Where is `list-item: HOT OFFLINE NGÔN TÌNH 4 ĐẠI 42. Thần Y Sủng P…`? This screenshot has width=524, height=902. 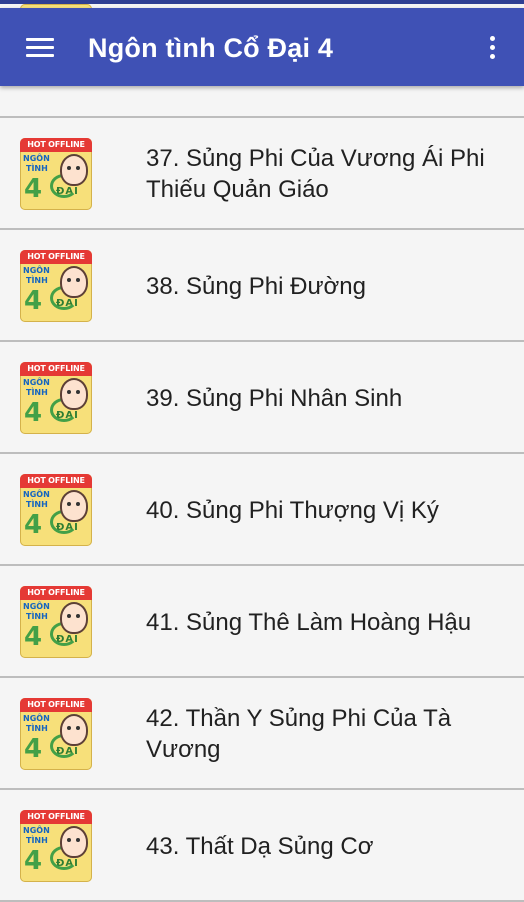
list-item: HOT OFFLINE NGÔN TÌNH 4 ĐẠI 42. Thần Y Sủng P… is located at coordinates (262, 734).